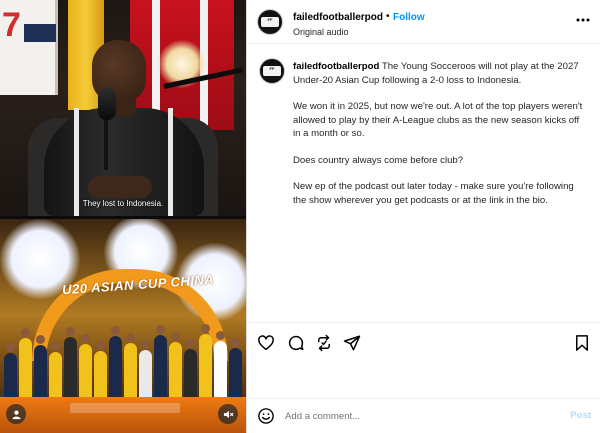  Describe the element at coordinates (266, 343) in the screenshot. I see `heart-icon` at that location.